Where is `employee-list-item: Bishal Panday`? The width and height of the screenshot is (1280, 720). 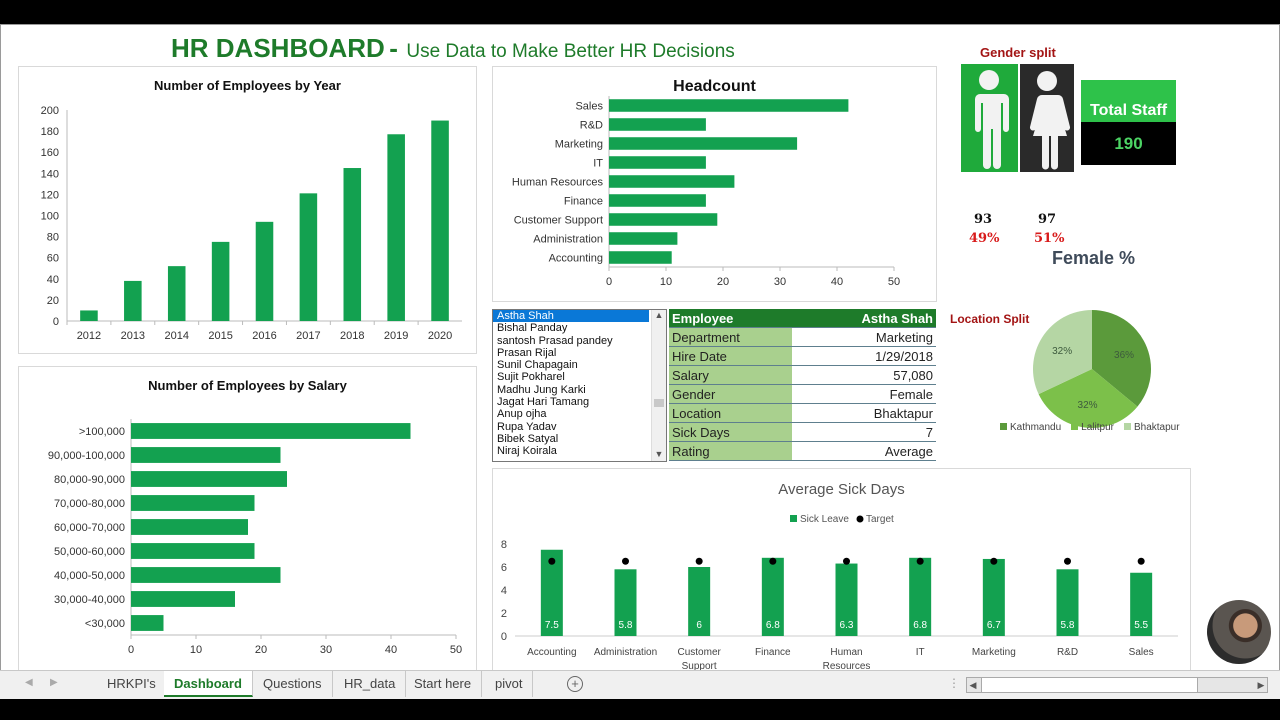
employee-list-item: Bishal Panday is located at coordinates (571, 328).